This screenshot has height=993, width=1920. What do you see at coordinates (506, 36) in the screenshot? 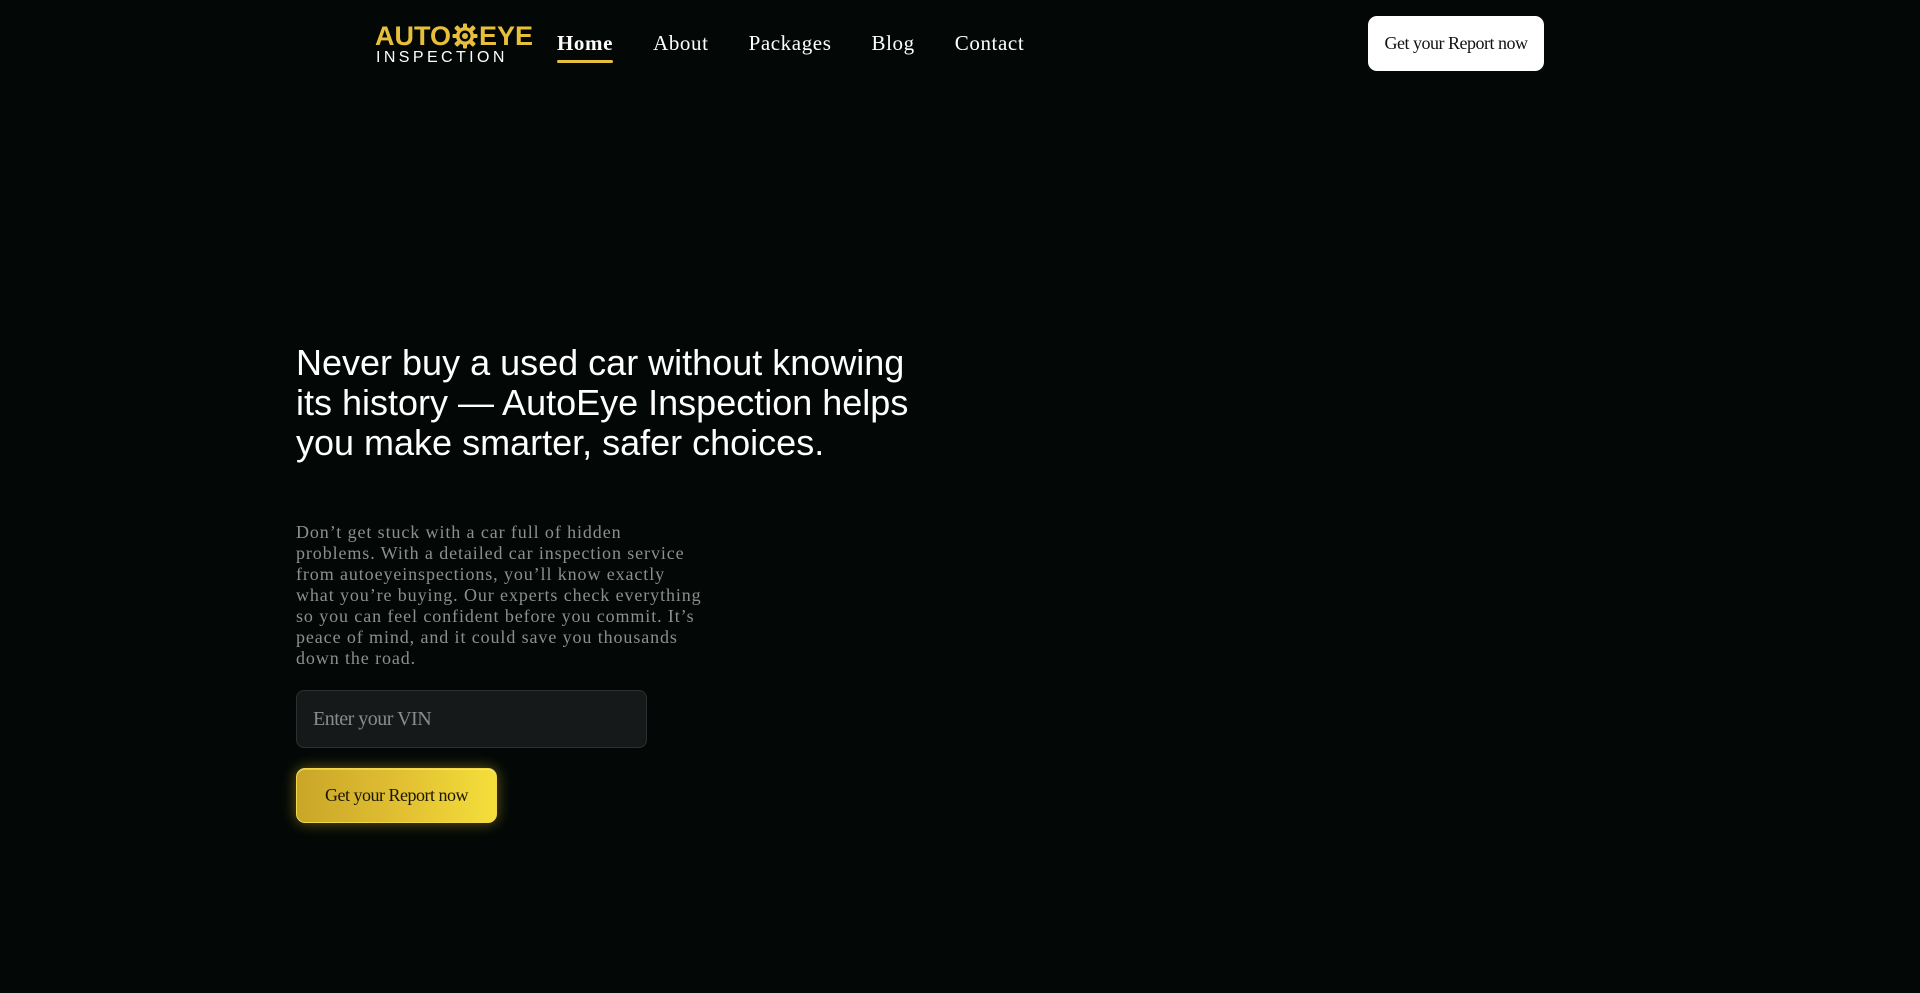
I see `logo-text-eye: EYE` at bounding box center [506, 36].